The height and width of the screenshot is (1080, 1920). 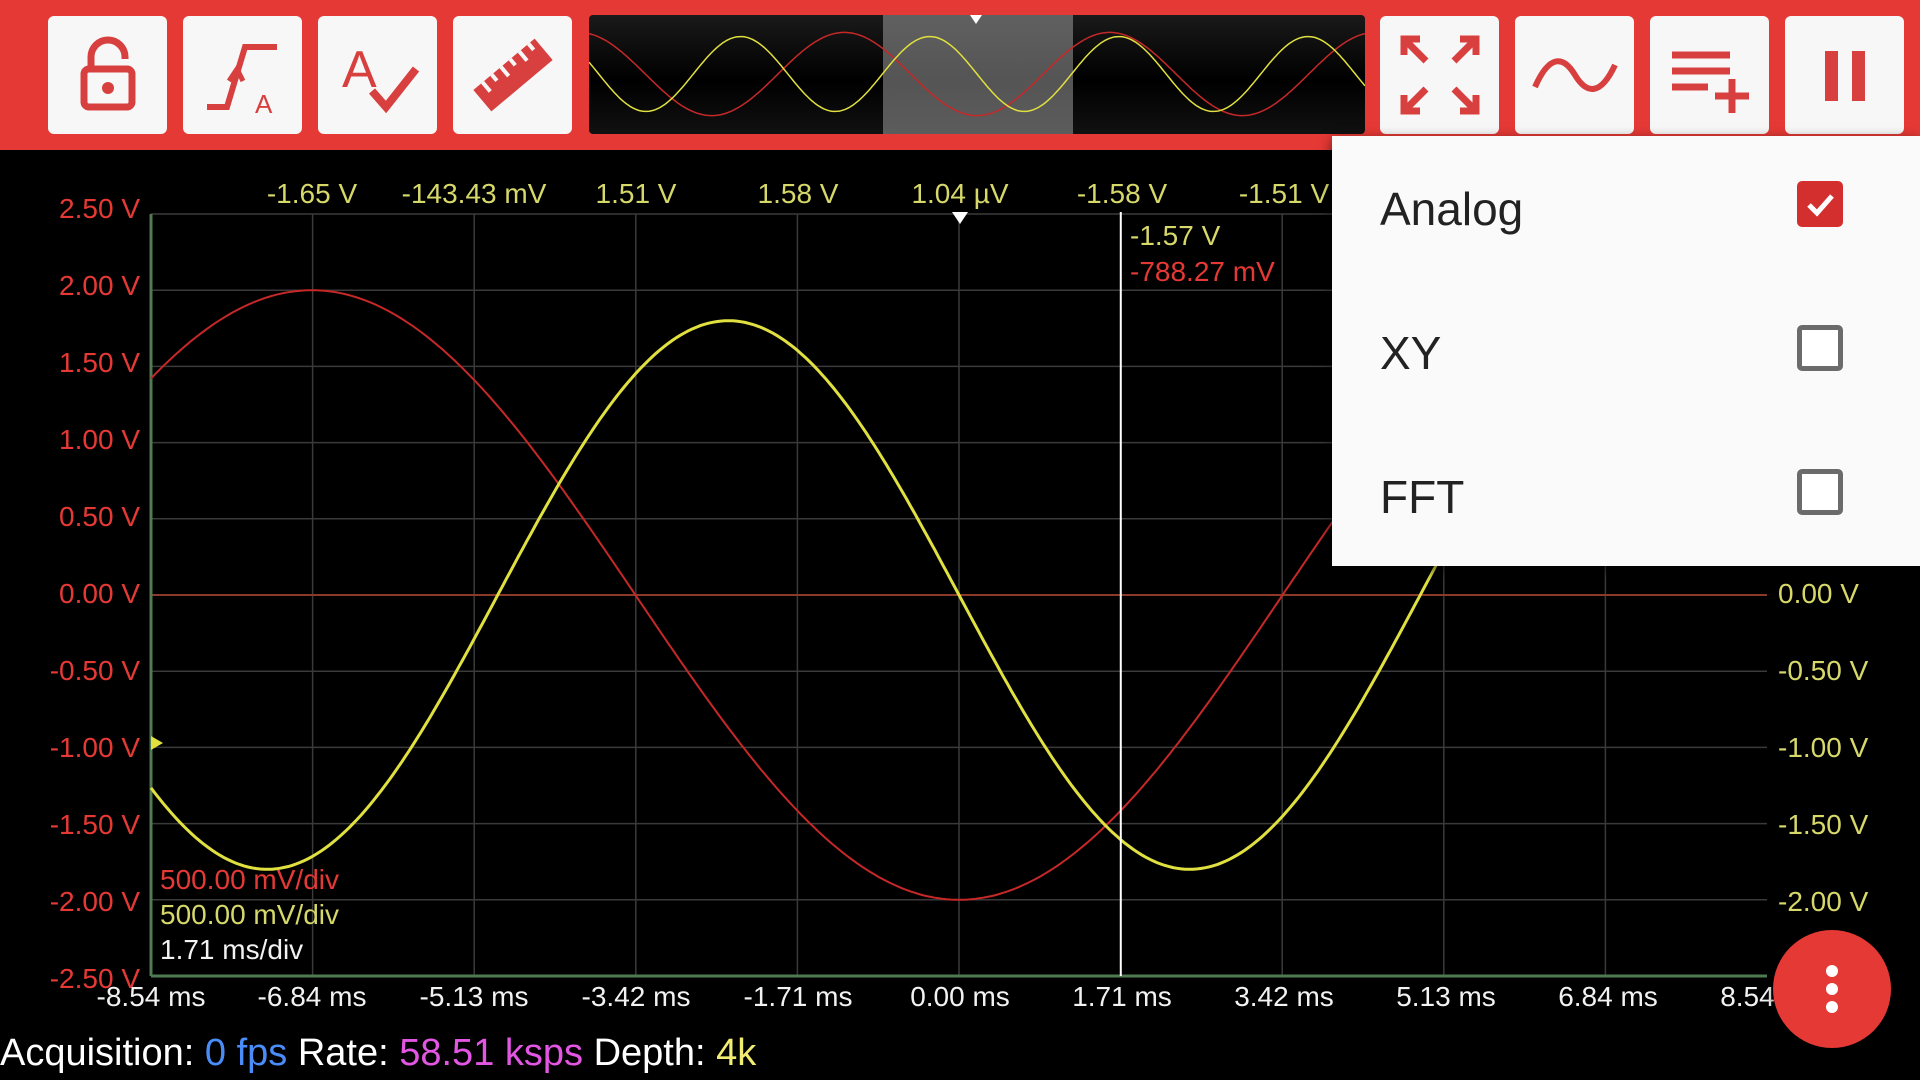 What do you see at coordinates (312, 193) in the screenshot?
I see `readout-value: -1.65 V` at bounding box center [312, 193].